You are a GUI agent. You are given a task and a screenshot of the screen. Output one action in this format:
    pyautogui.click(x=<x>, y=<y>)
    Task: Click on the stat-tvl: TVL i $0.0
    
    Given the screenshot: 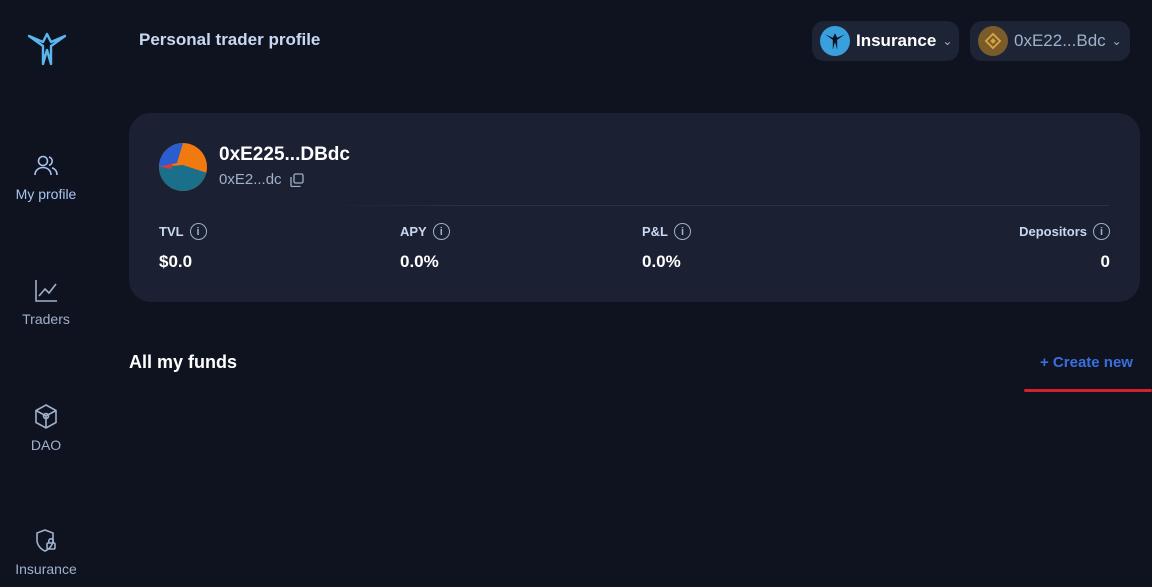 What is the action you would take?
    pyautogui.click(x=183, y=247)
    